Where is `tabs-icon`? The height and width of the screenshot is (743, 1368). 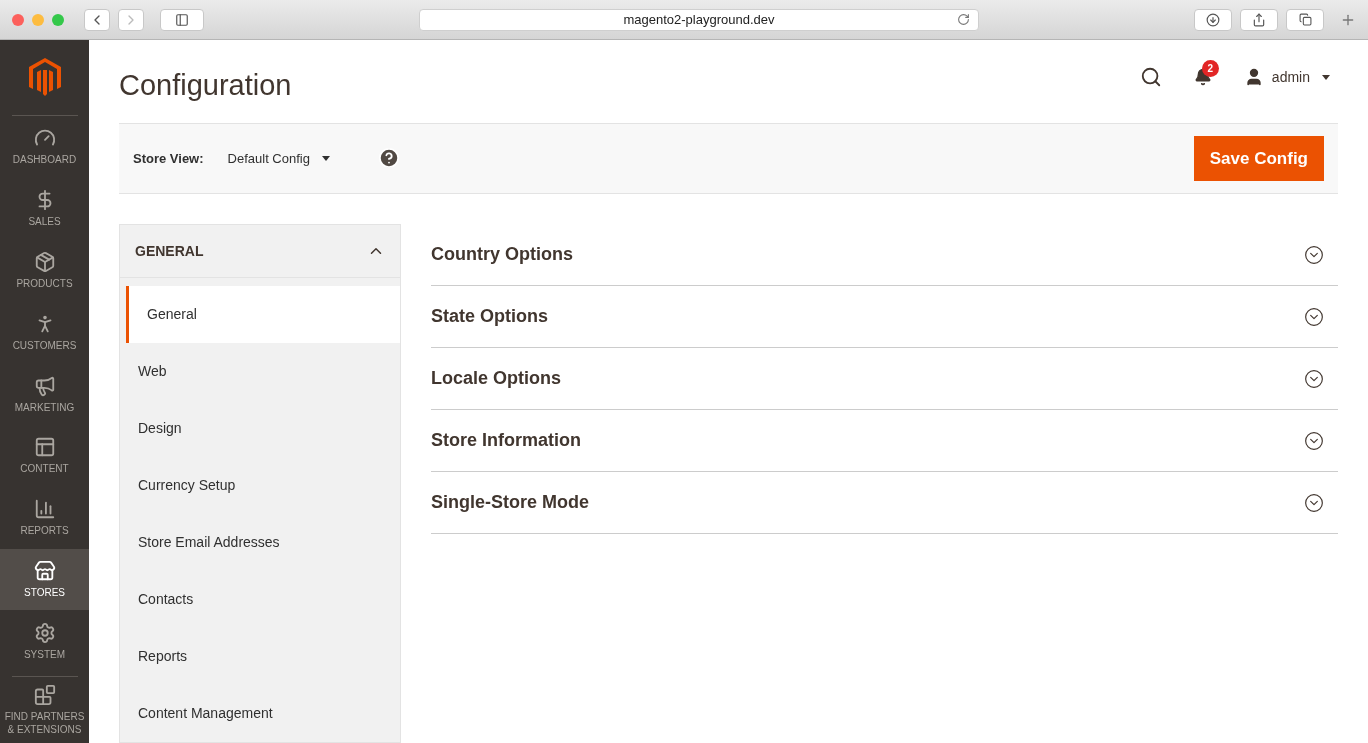 tabs-icon is located at coordinates (1305, 19).